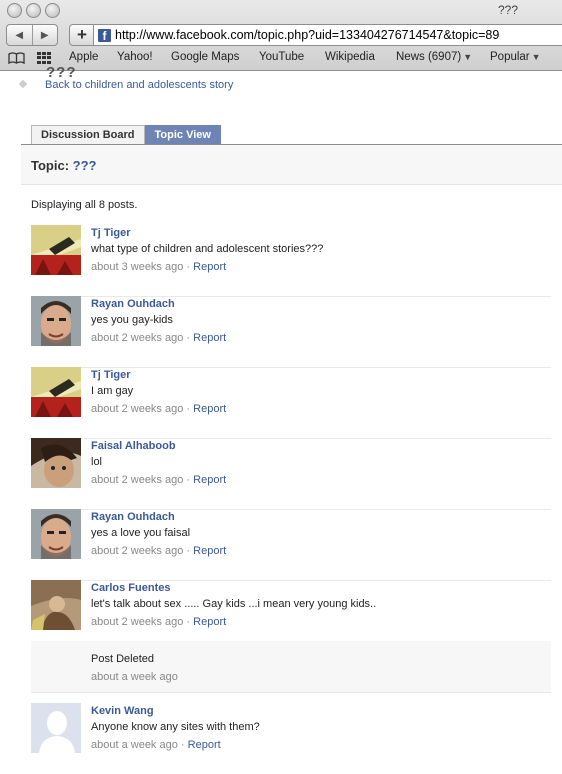 The width and height of the screenshot is (562, 774). I want to click on post-author-link: Carlos Fuentes, so click(130, 588).